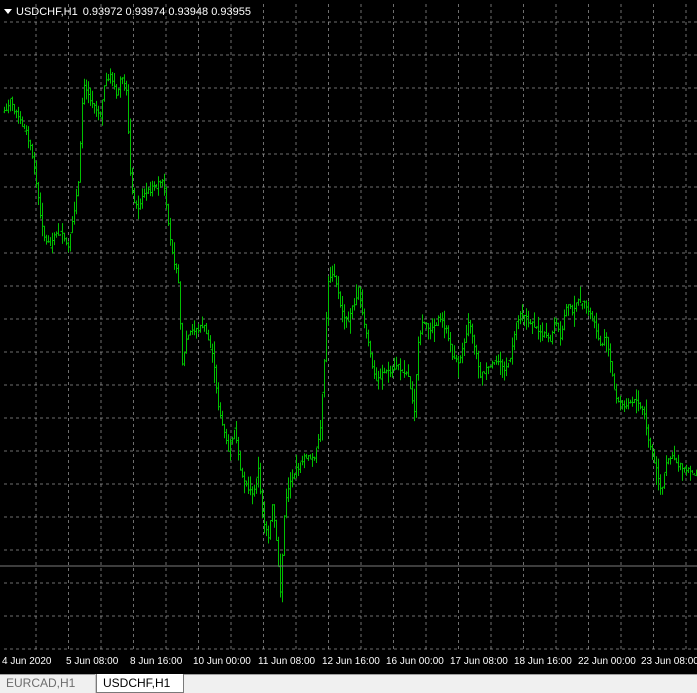 This screenshot has height=693, width=697. What do you see at coordinates (222, 661) in the screenshot?
I see `x-axis-tick-label: 10 Jun 00:00` at bounding box center [222, 661].